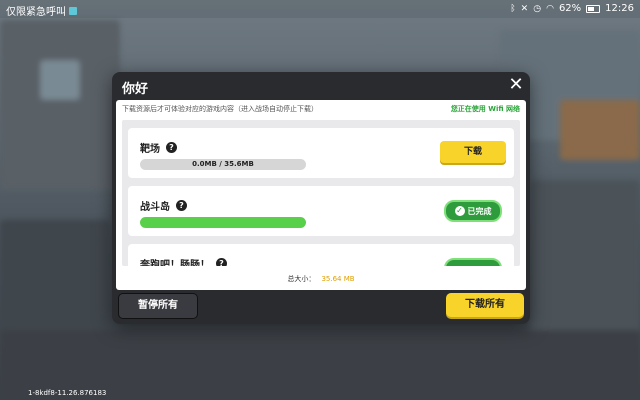  I want to click on download-notice: 下载资源后才可体验对应的游戏内容（进入战场自动停止下载）, so click(220, 109).